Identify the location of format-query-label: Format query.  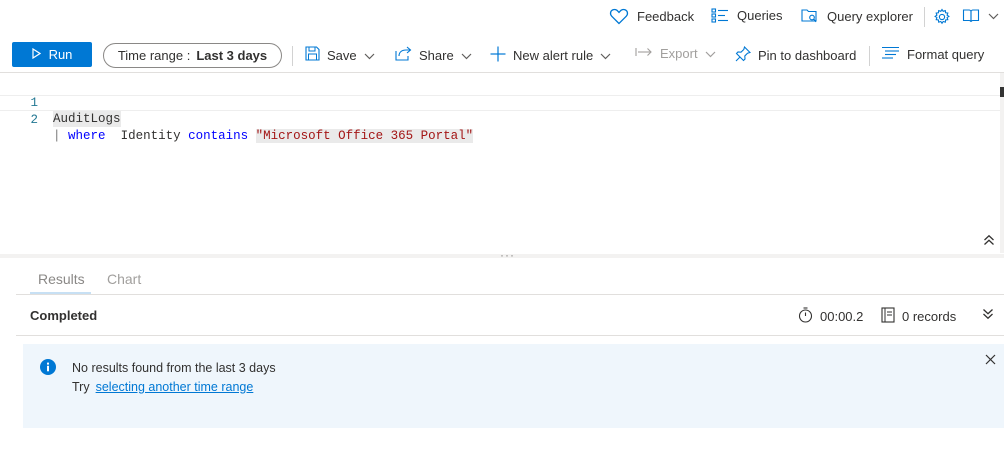
(946, 54).